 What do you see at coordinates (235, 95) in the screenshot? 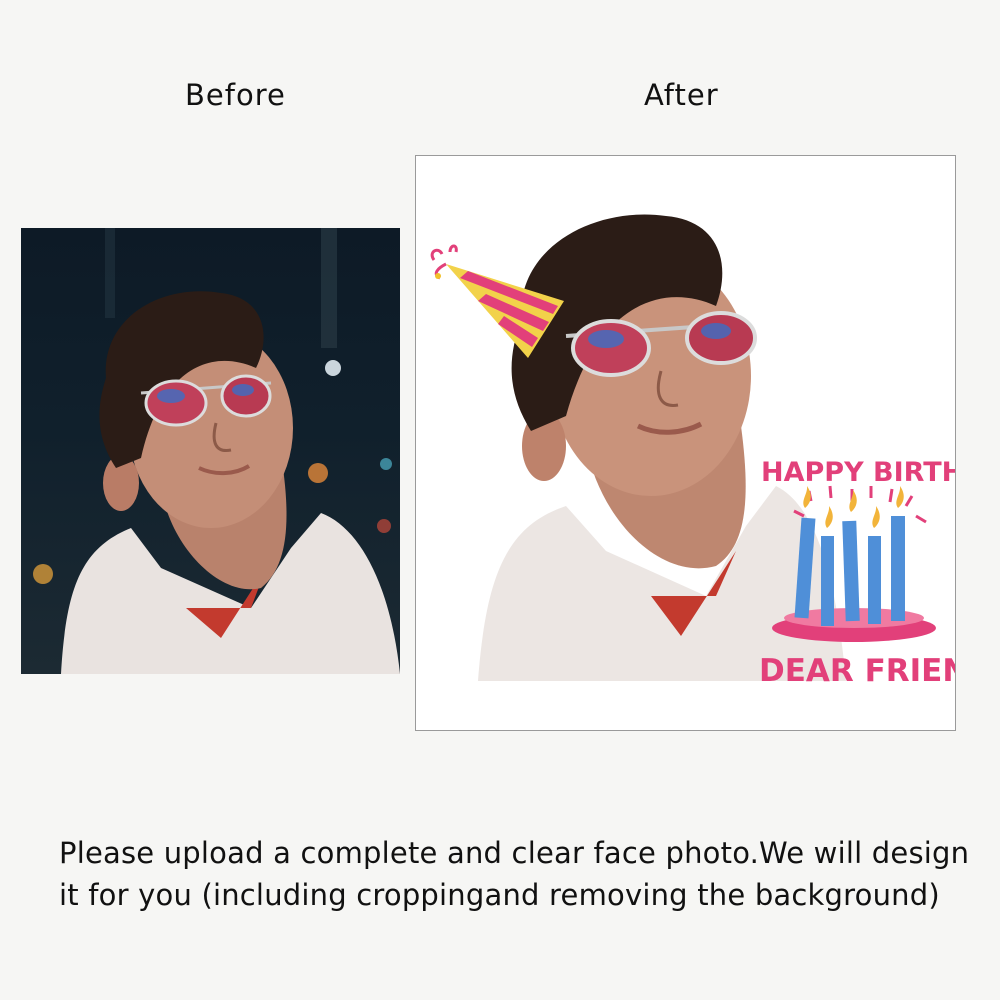
I see `before-label: Before` at bounding box center [235, 95].